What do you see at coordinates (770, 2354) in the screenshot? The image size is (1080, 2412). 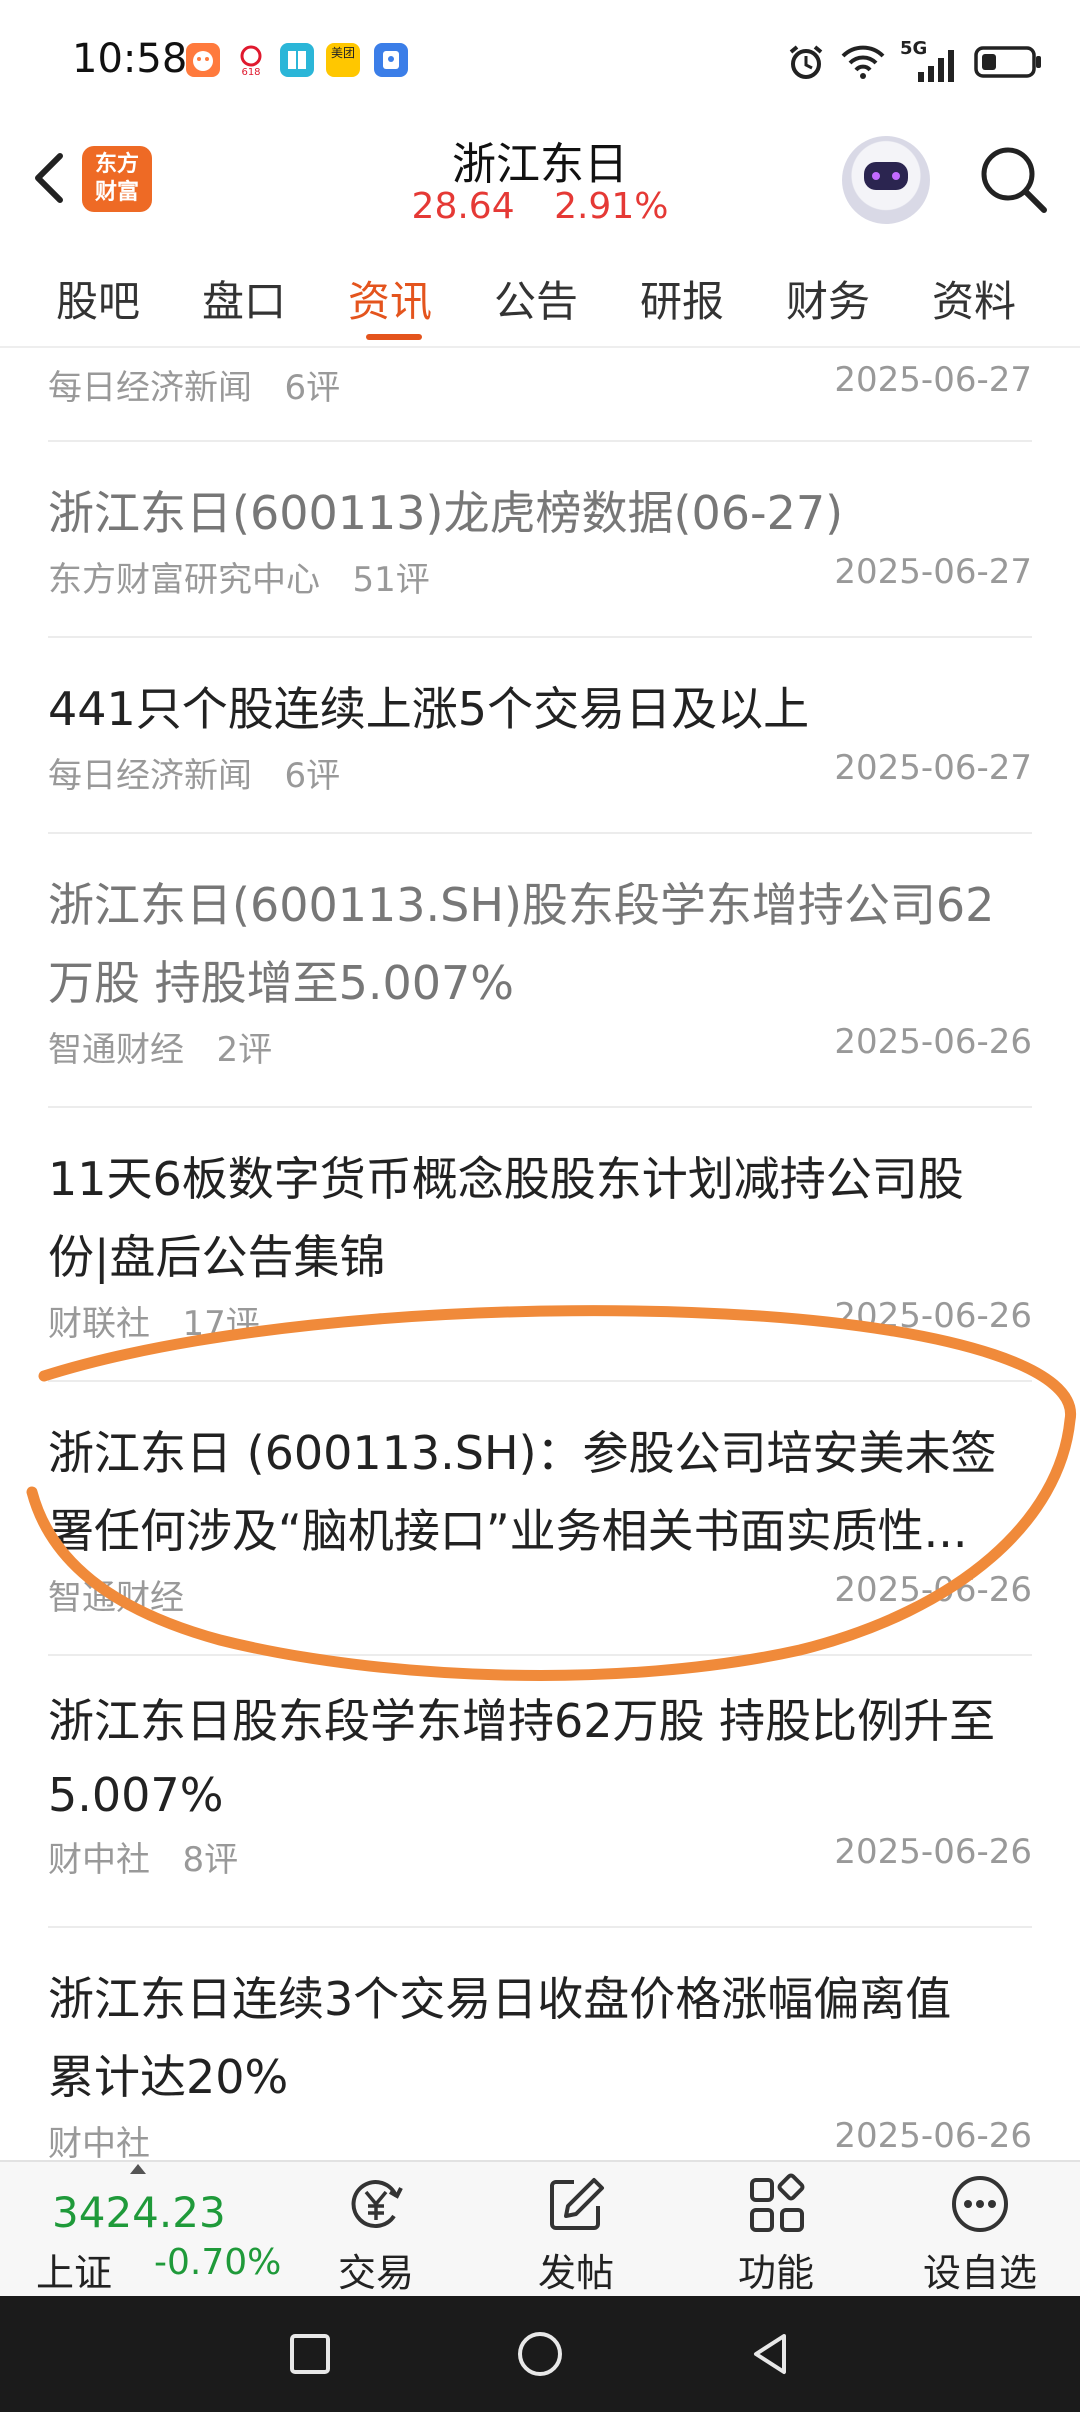 I see `back-triangle-icon` at bounding box center [770, 2354].